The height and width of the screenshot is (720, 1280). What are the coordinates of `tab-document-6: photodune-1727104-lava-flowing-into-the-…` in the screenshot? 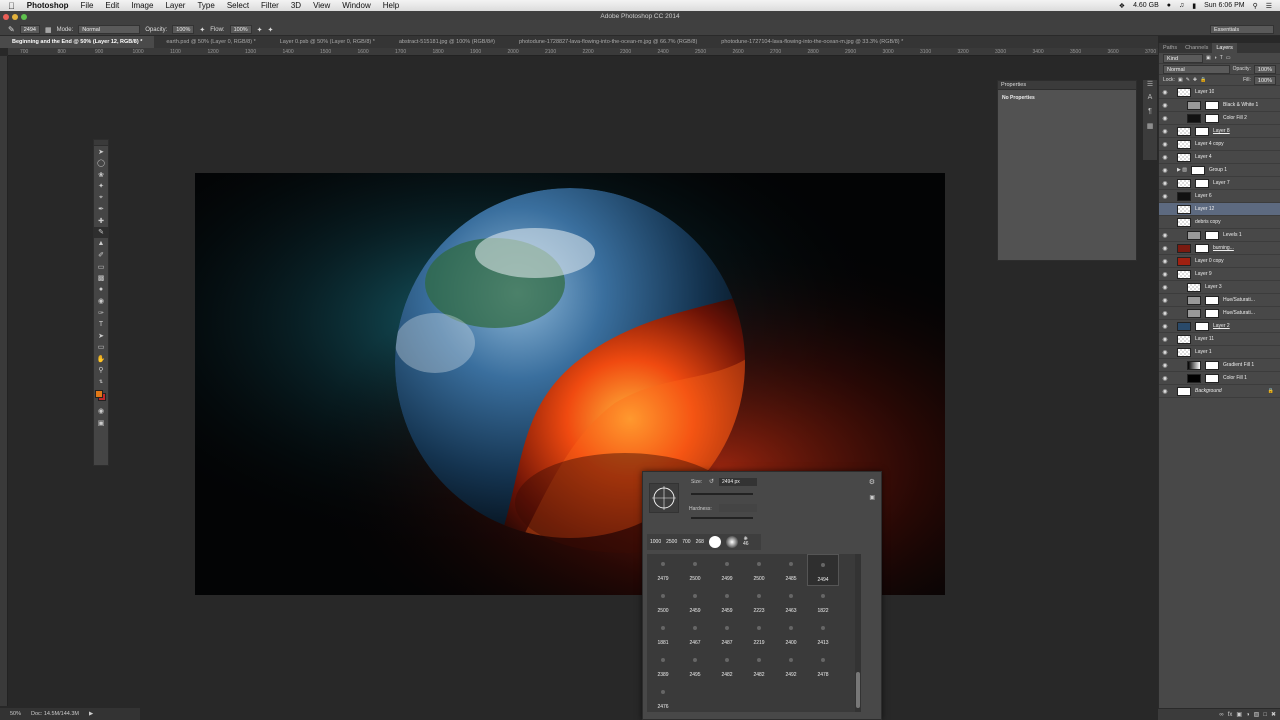 It's located at (812, 42).